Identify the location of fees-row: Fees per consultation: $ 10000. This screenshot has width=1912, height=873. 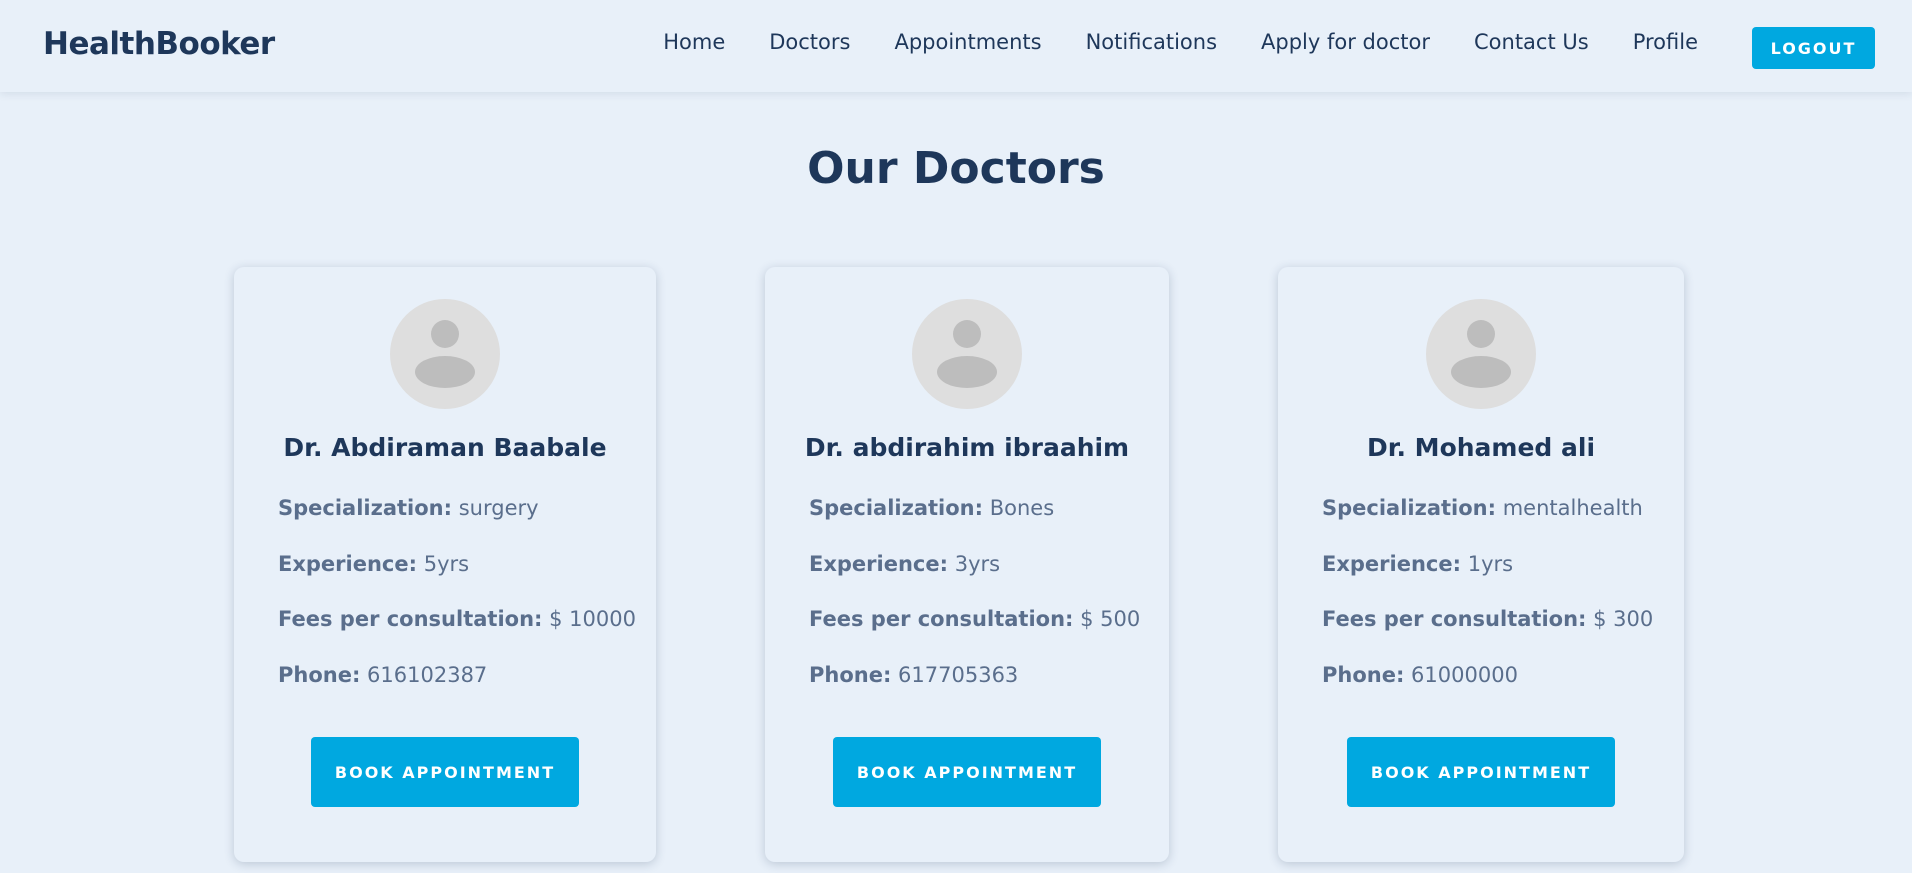
(457, 619).